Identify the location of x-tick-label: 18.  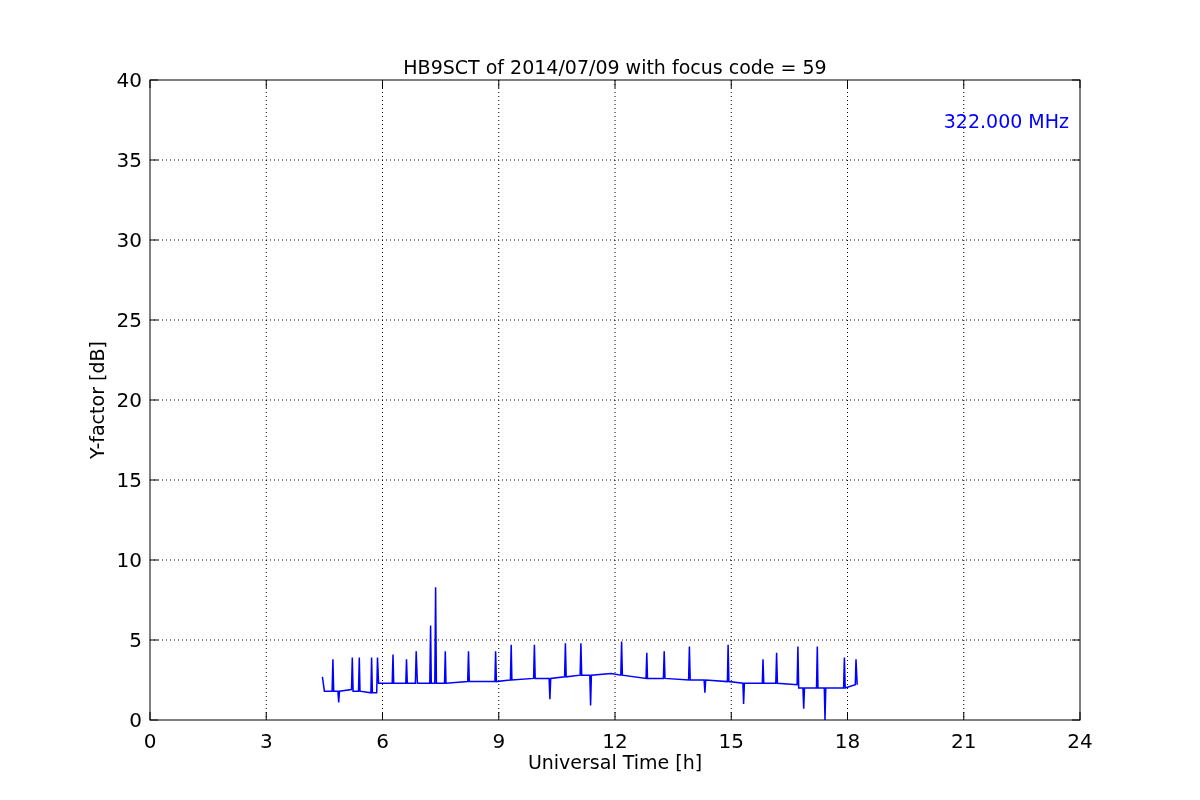
(847, 741).